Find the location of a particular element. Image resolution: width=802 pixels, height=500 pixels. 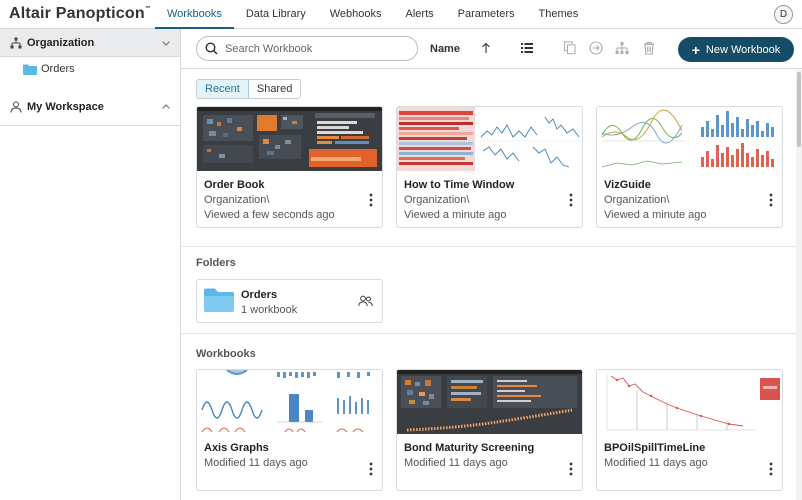

folder-name: Orders is located at coordinates (259, 295).